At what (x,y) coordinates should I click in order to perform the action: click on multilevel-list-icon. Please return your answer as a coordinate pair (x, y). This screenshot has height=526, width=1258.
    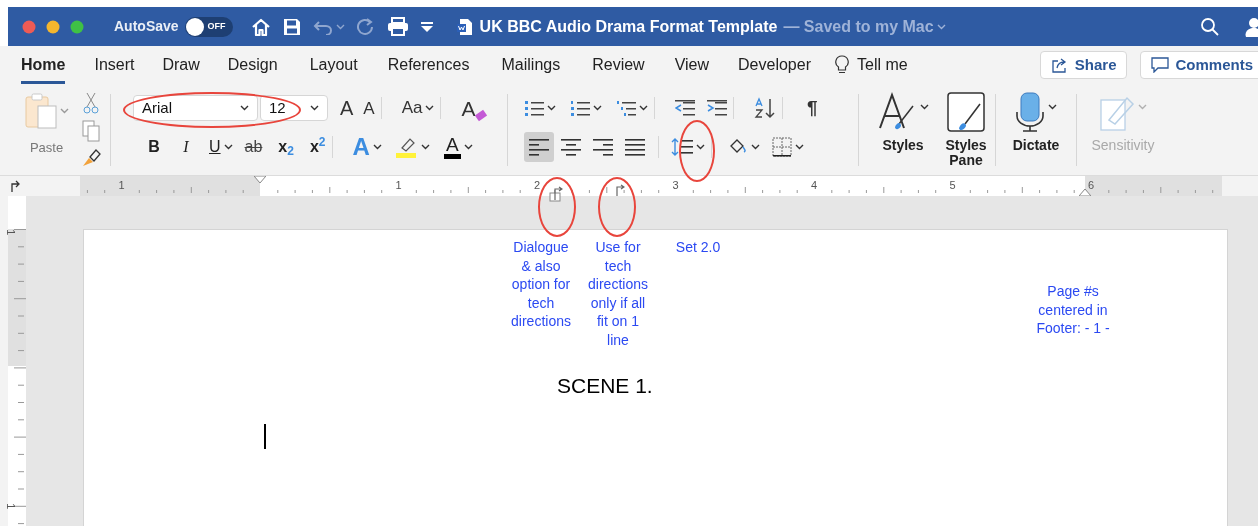
    Looking at the image, I should click on (626, 108).